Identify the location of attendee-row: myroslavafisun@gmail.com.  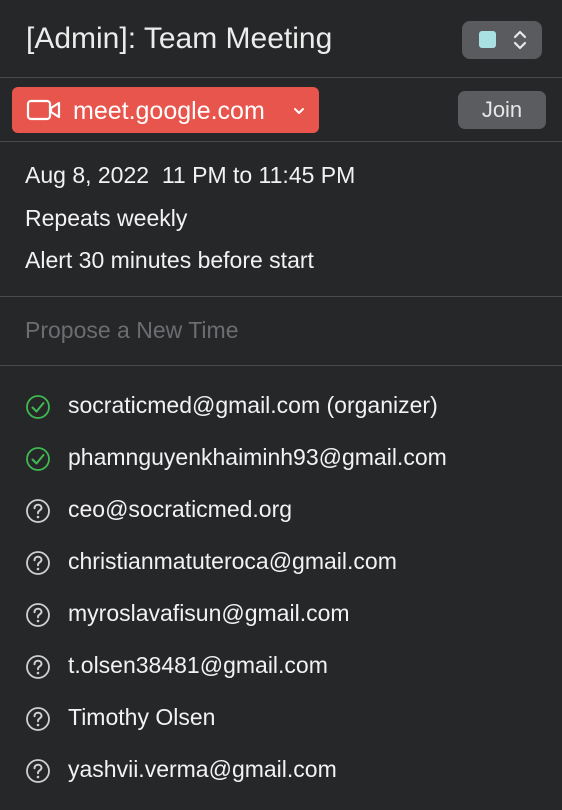
(281, 614).